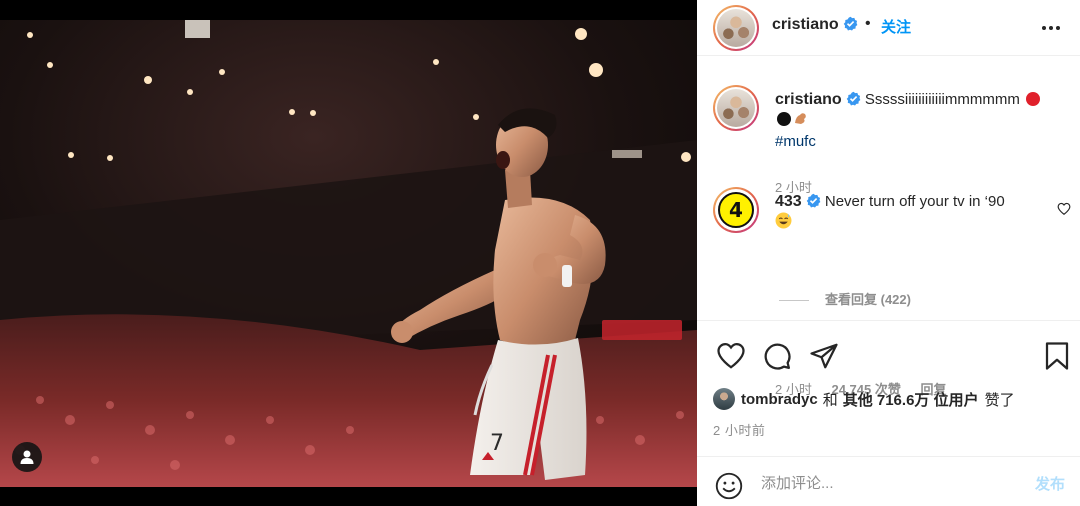 Image resolution: width=1080 pixels, height=506 pixels. I want to click on view-replies-label: 查看回复 (422), so click(868, 299).